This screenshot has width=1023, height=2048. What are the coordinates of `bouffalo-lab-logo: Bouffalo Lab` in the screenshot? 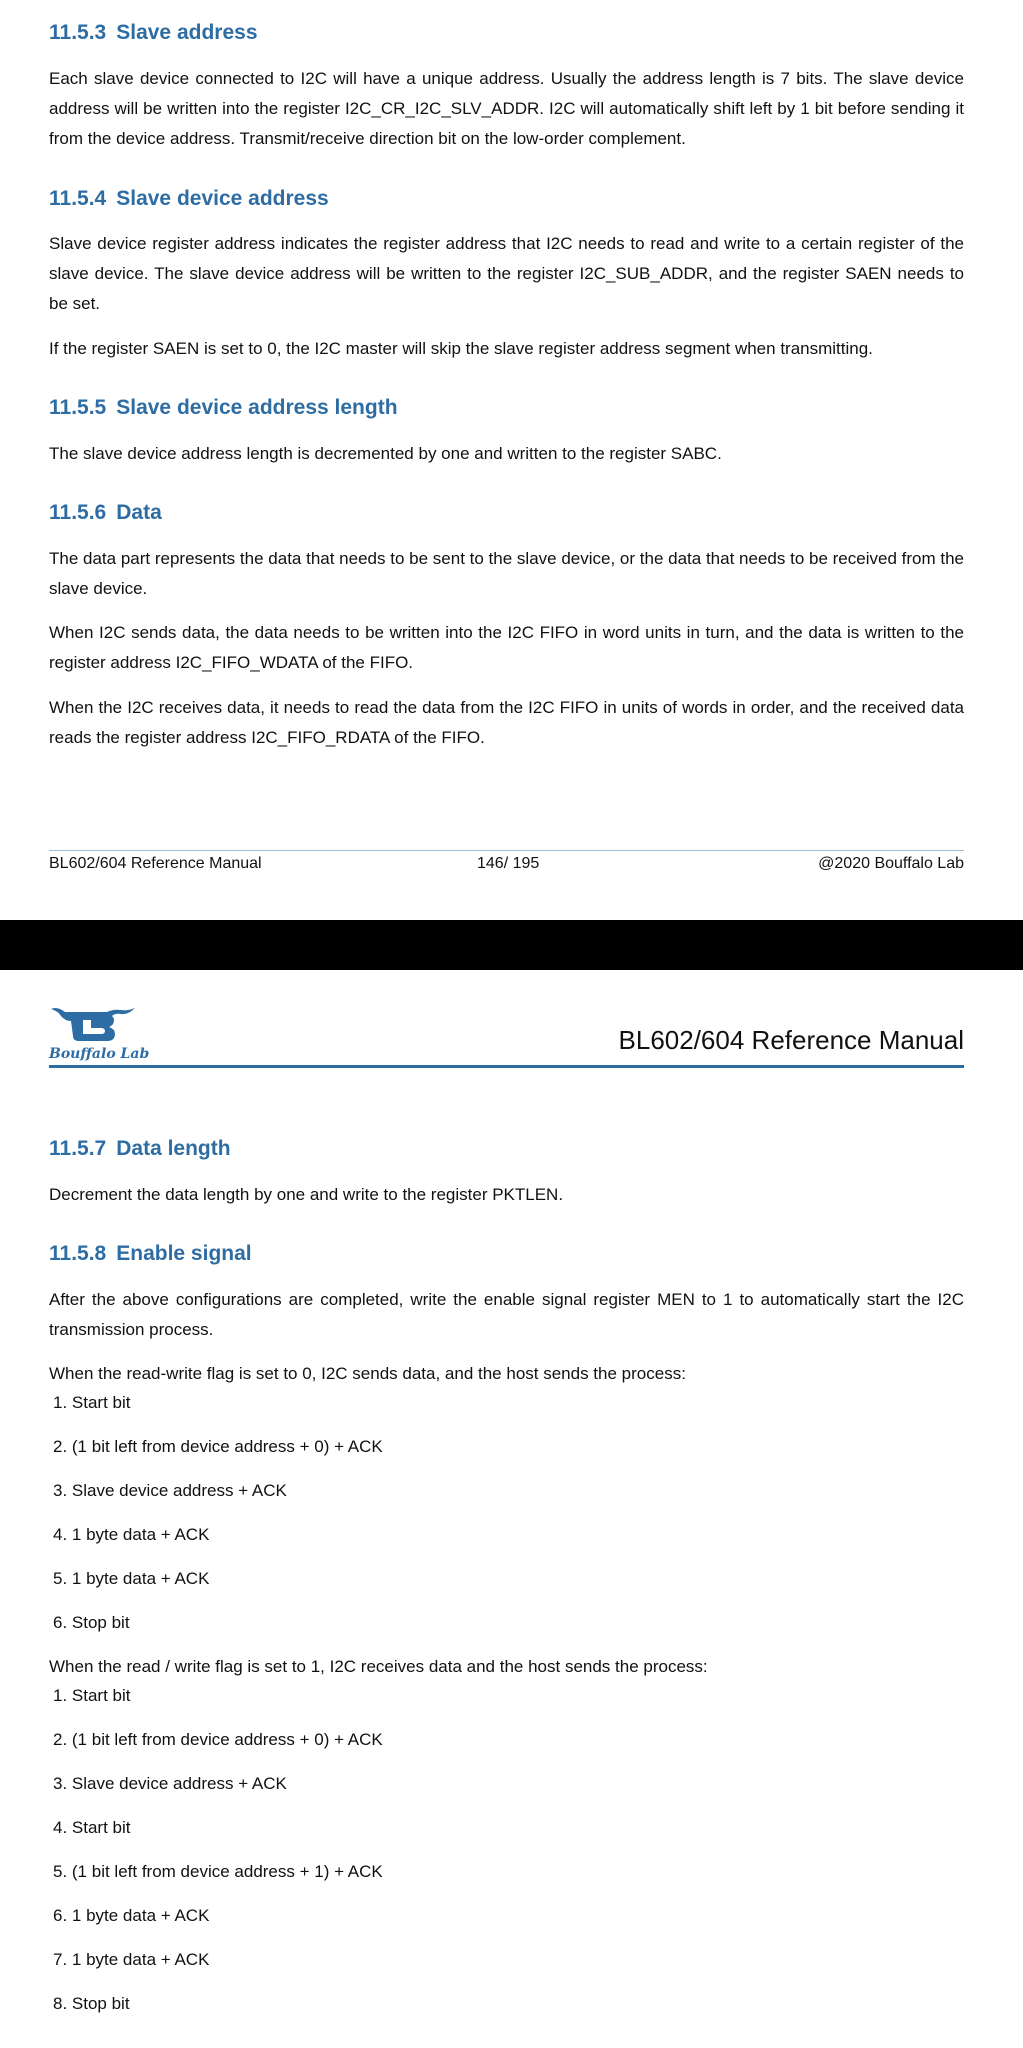 It's located at (104, 1031).